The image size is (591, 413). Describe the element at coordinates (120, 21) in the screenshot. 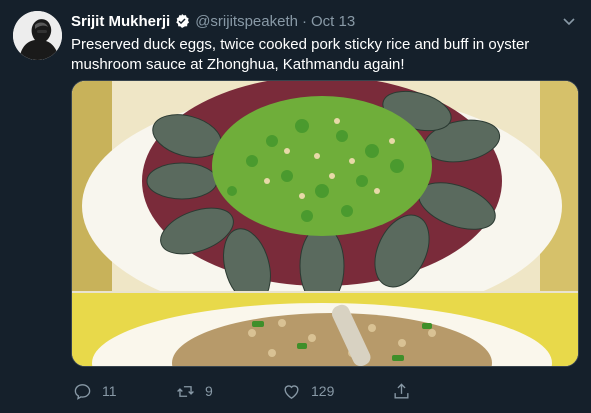

I see `author-name: Srijit Mukherji` at that location.